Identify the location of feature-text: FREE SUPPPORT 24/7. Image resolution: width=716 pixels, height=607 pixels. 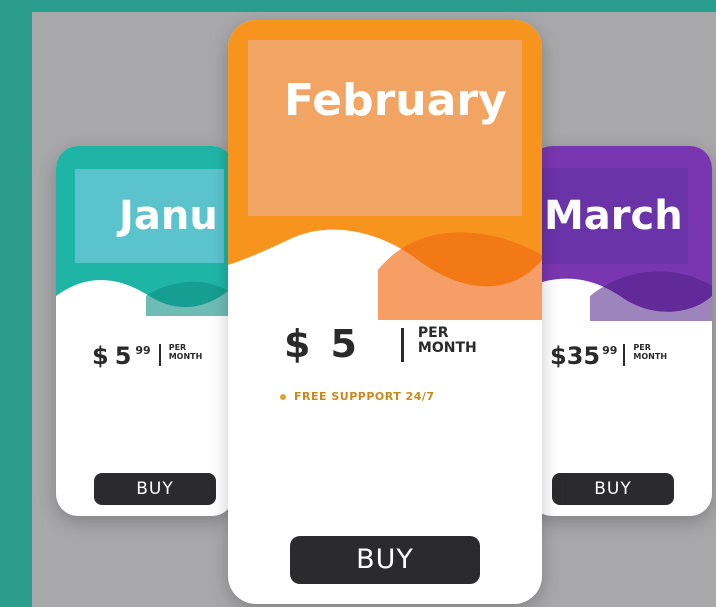
(364, 396).